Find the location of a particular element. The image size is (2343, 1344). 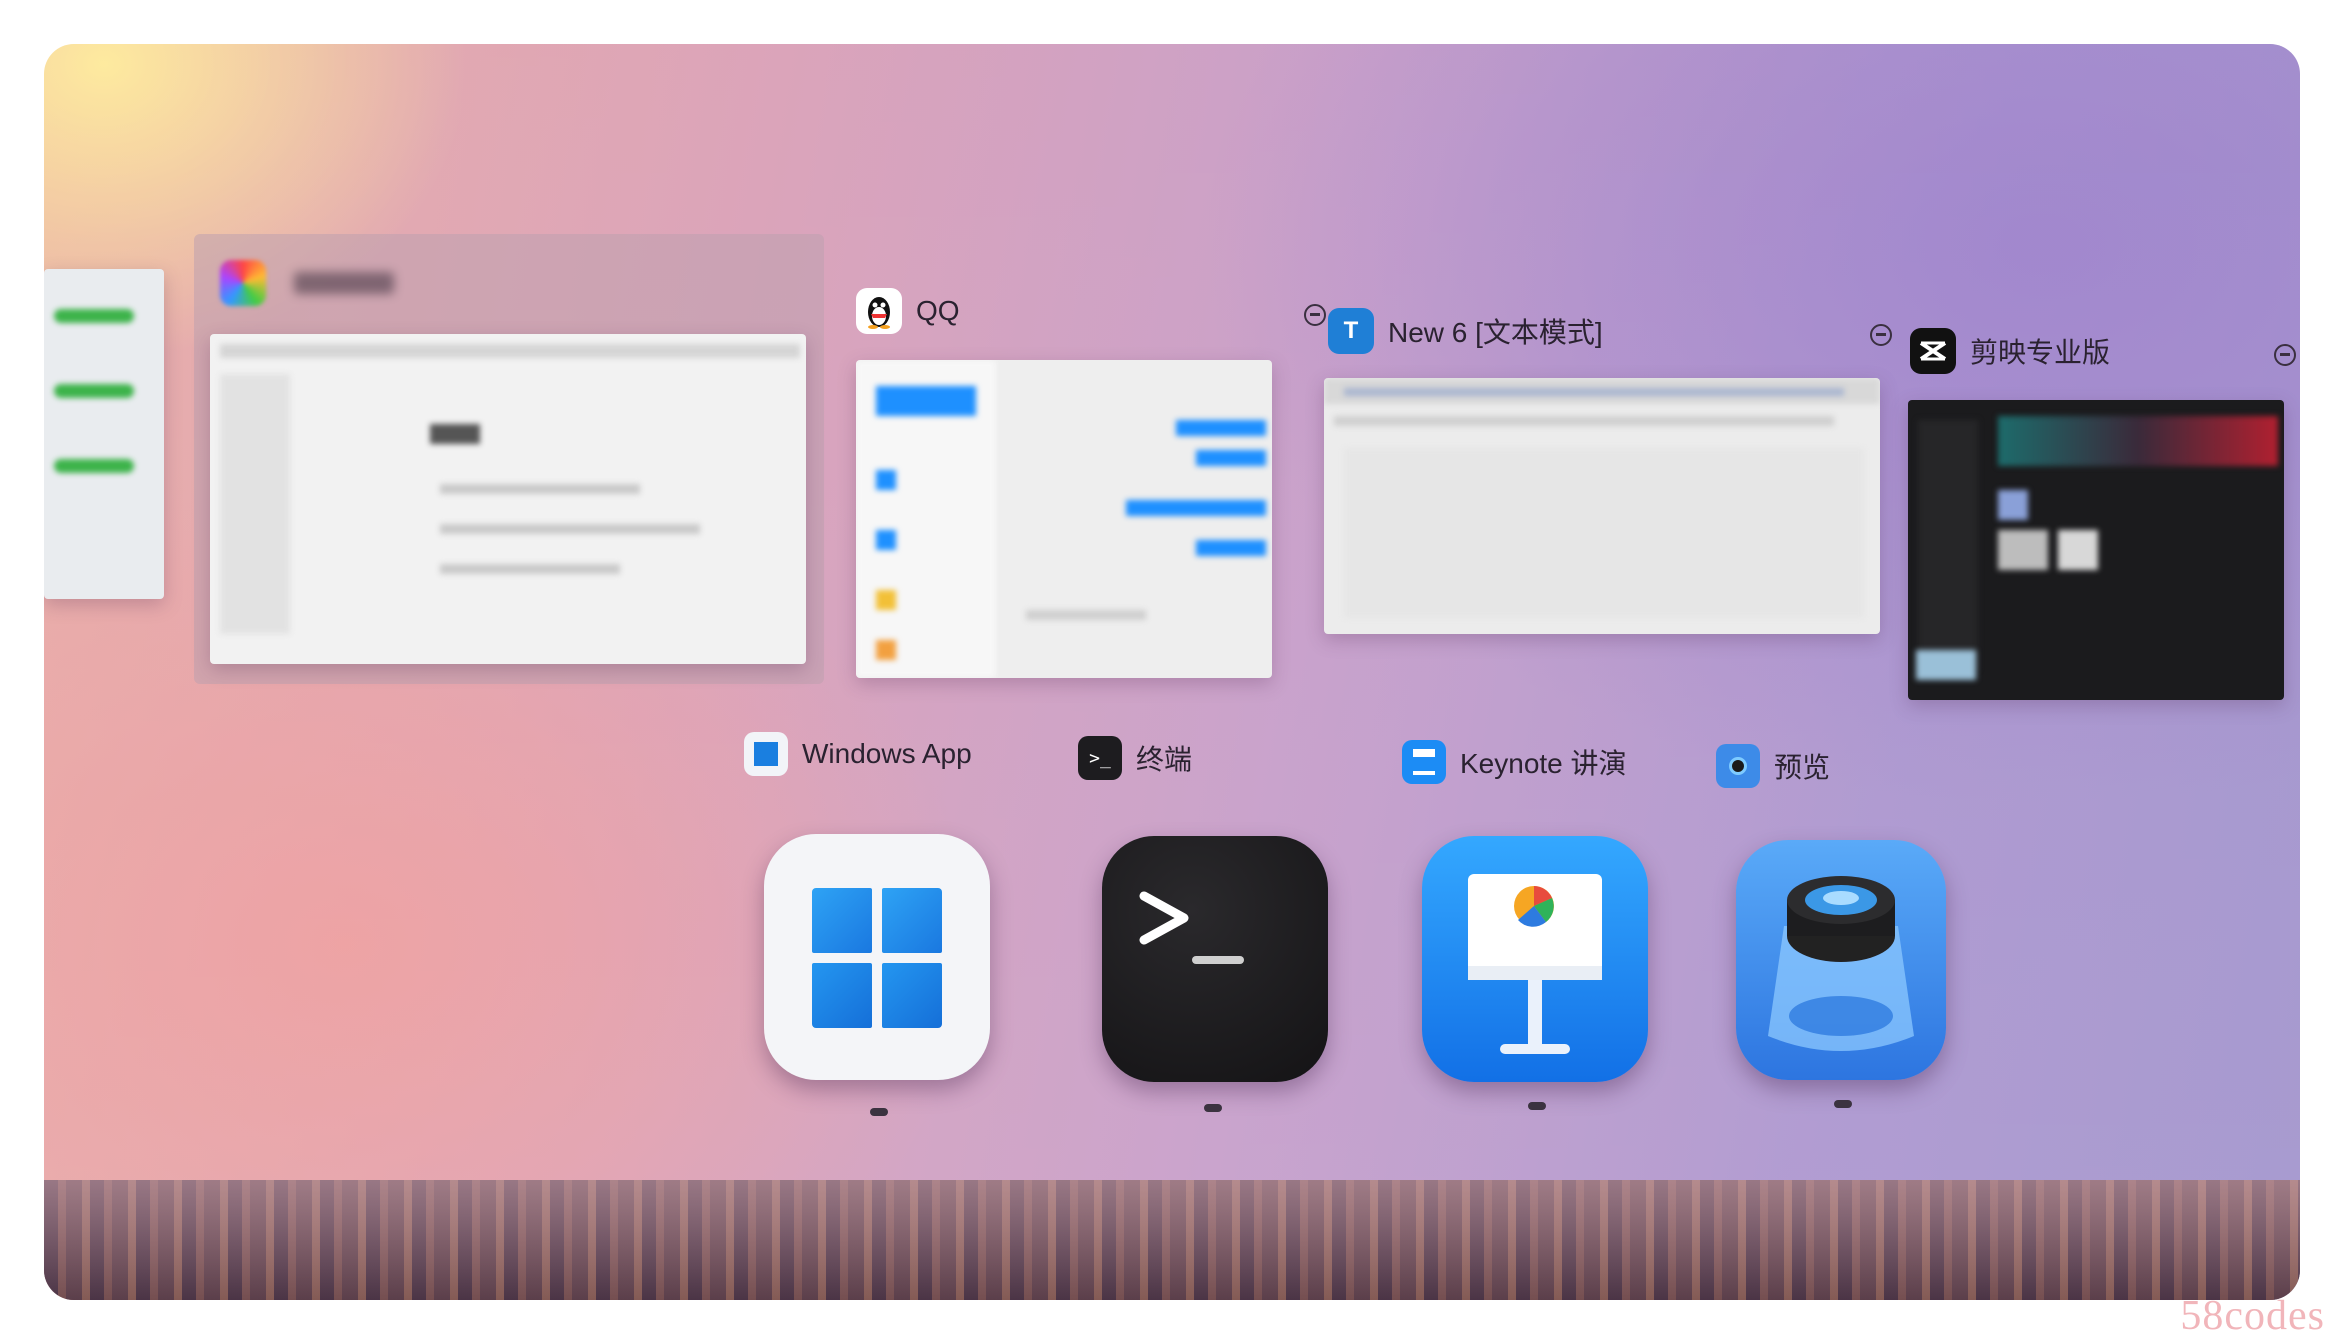

app-label-text: Keynote 讲演 is located at coordinates (1543, 763).